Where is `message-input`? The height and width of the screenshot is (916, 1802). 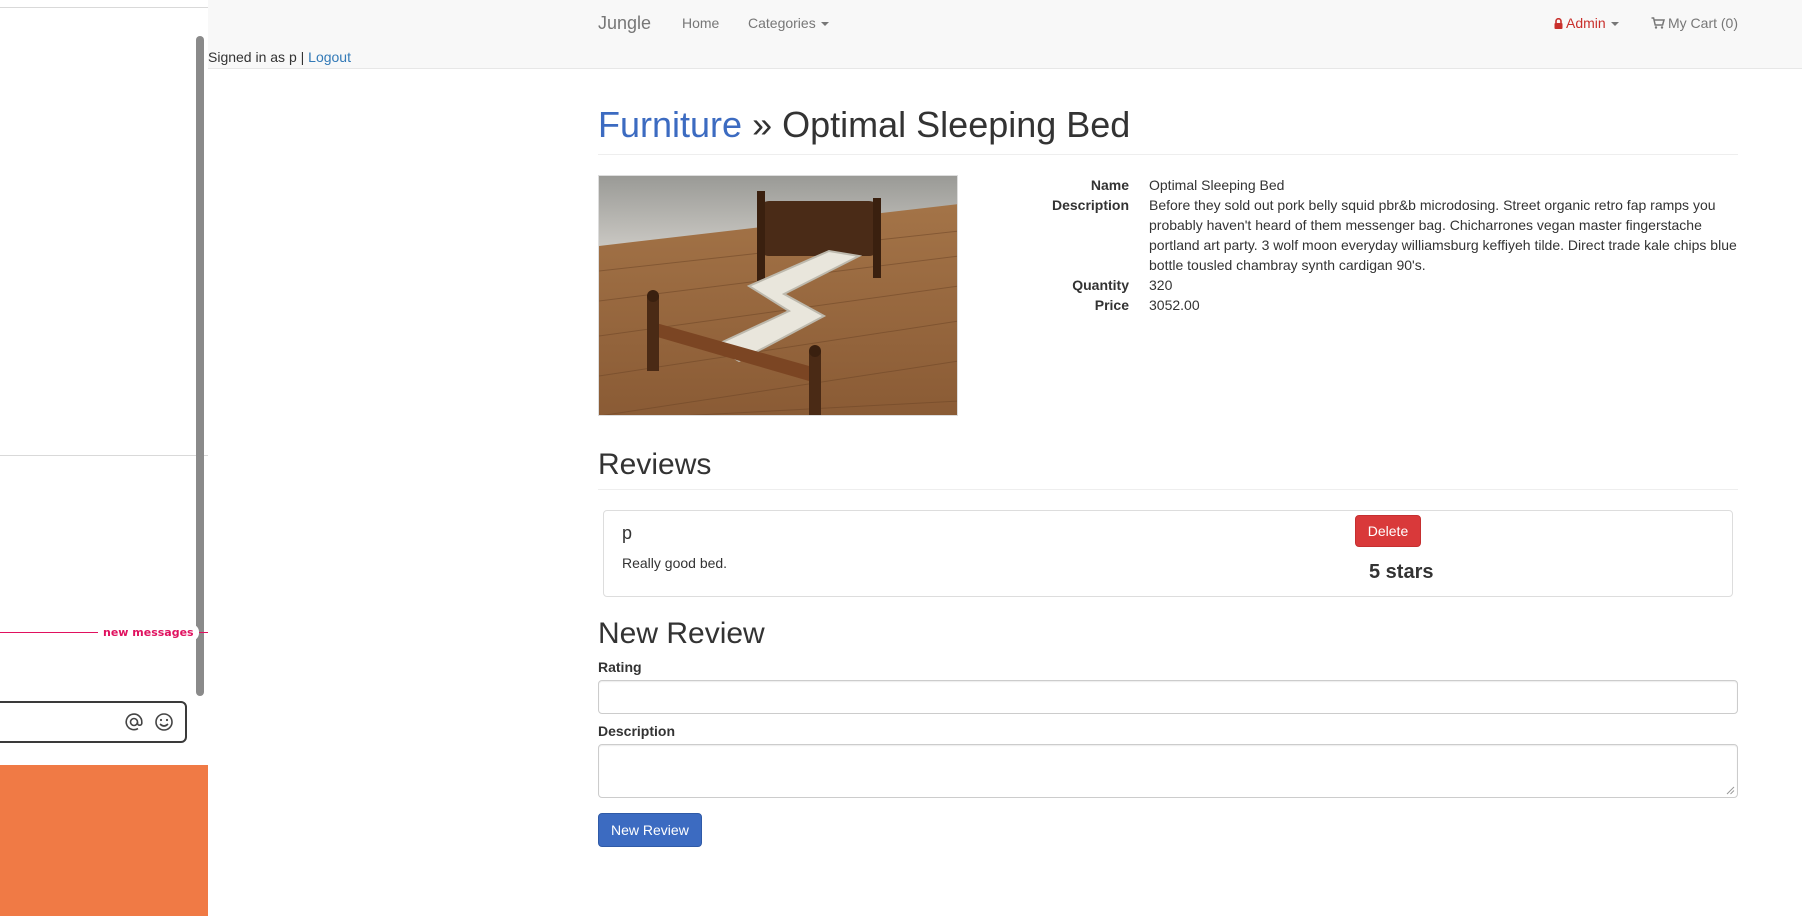
message-input is located at coordinates (93, 722).